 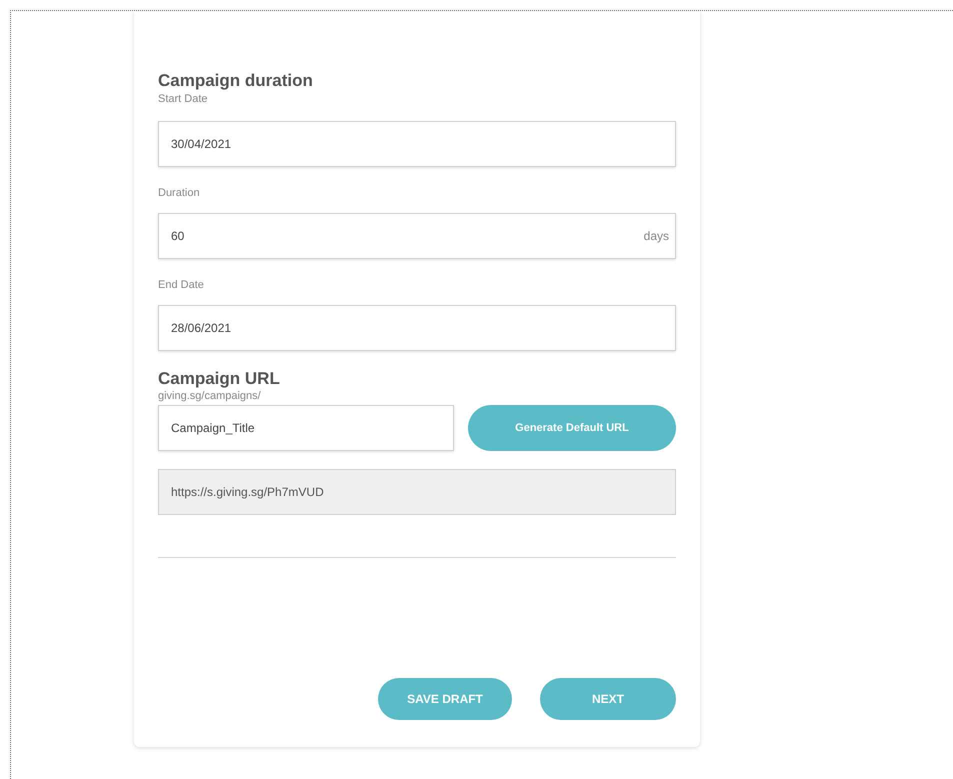 I want to click on field-label: End Date, so click(x=181, y=285).